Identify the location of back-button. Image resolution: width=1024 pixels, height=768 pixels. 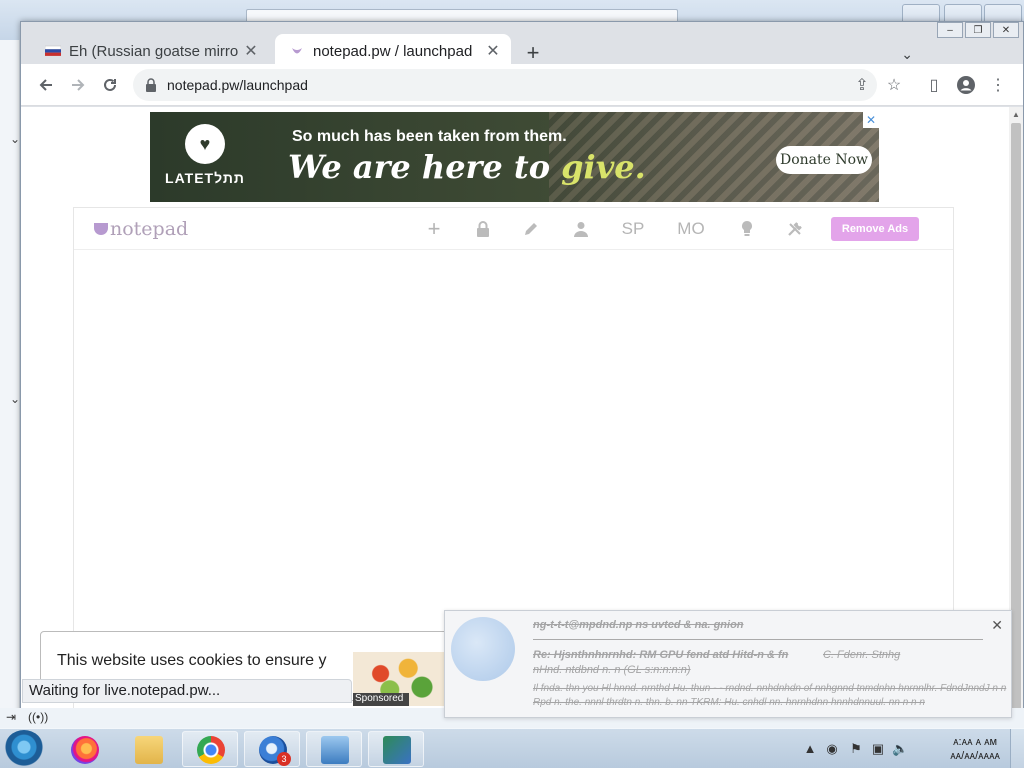
(46, 85).